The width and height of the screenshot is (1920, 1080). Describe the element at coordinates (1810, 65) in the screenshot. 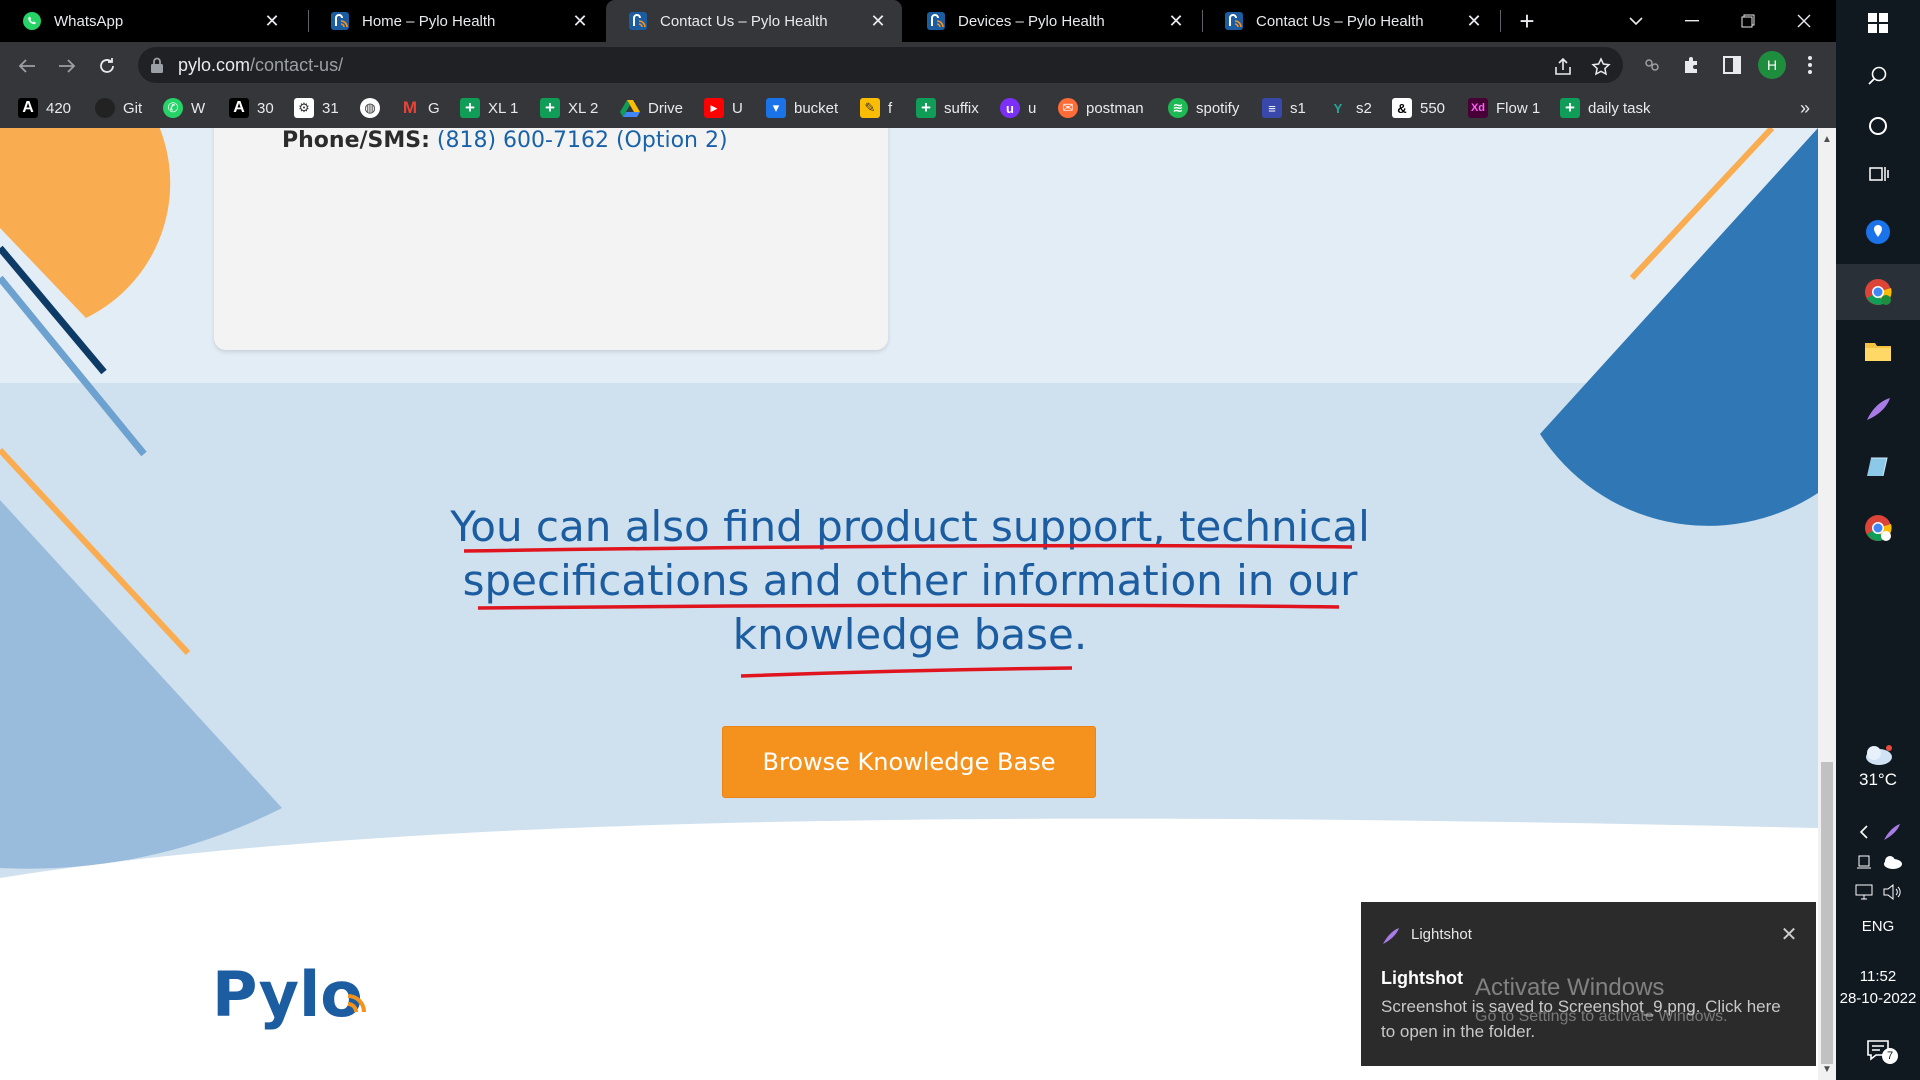

I see `more-menu-icon` at that location.